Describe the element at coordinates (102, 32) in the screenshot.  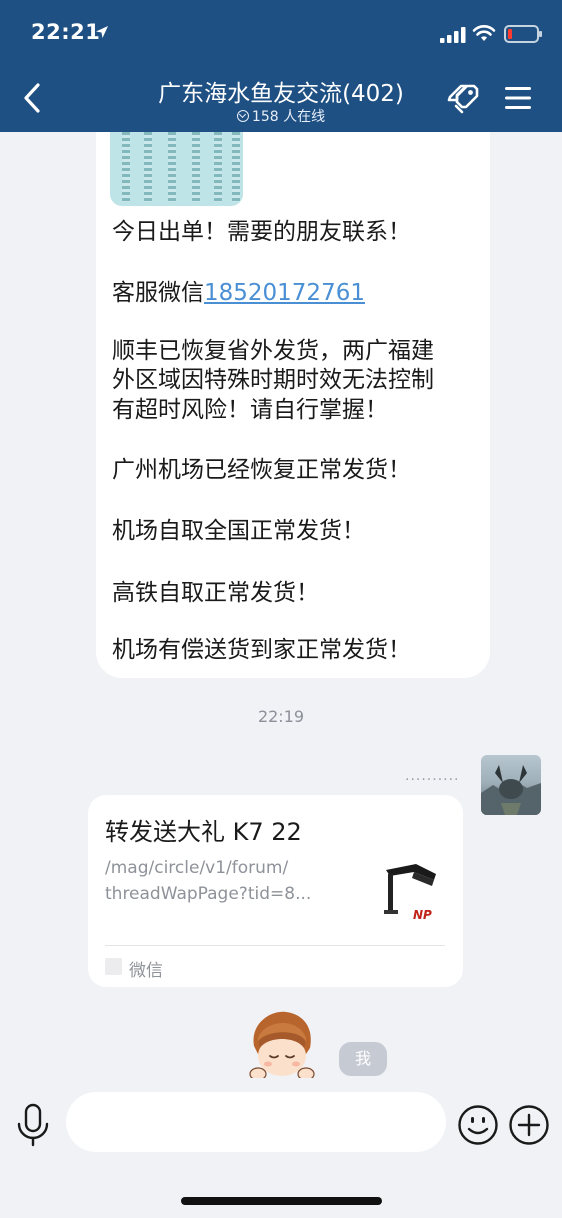
I see `location-arrow-icon` at that location.